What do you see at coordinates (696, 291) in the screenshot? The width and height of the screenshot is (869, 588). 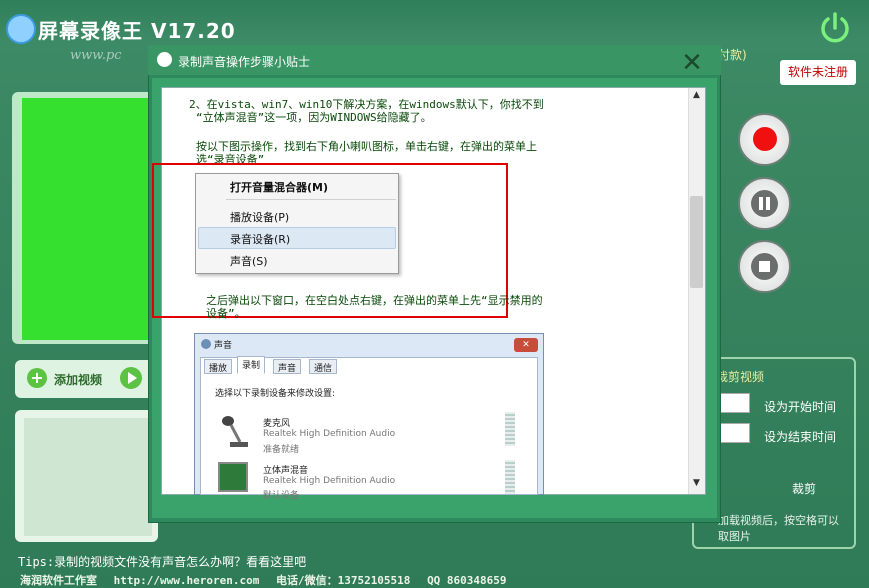 I see `scrollbar` at bounding box center [696, 291].